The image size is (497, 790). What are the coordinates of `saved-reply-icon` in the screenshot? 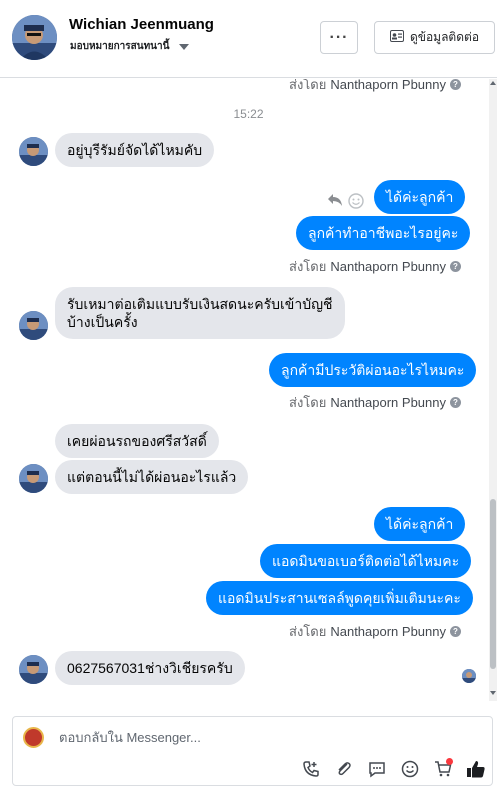 It's located at (376, 769).